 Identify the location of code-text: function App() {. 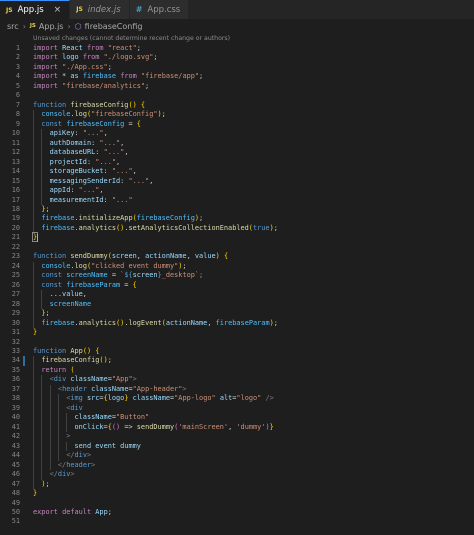
(66, 351).